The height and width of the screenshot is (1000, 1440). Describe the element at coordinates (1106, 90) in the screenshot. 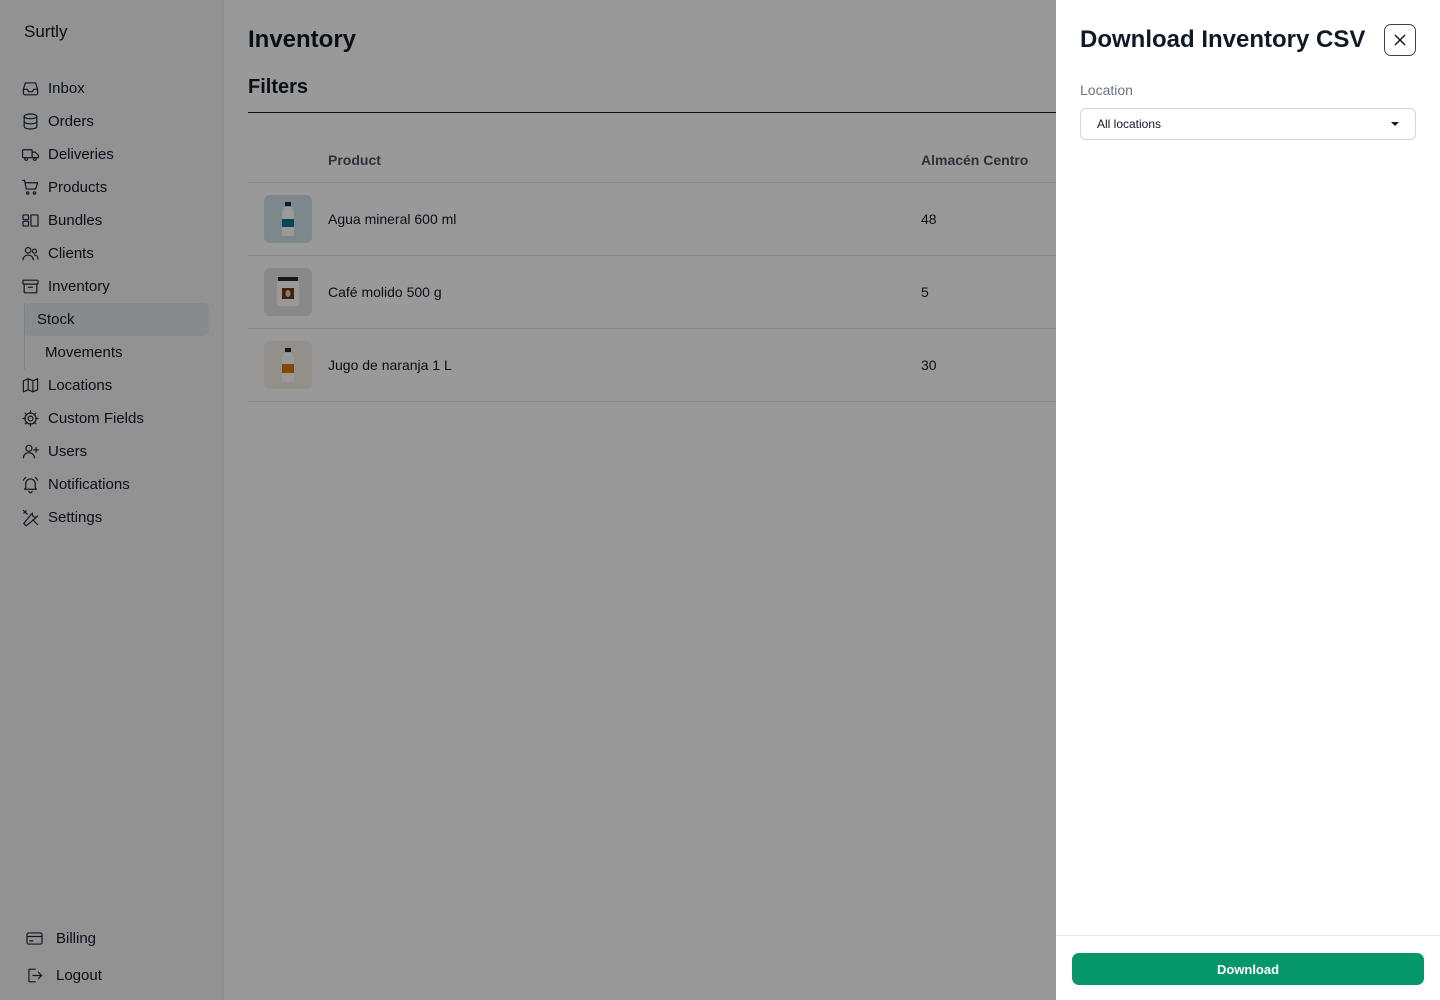

I see `location-label: Location` at that location.